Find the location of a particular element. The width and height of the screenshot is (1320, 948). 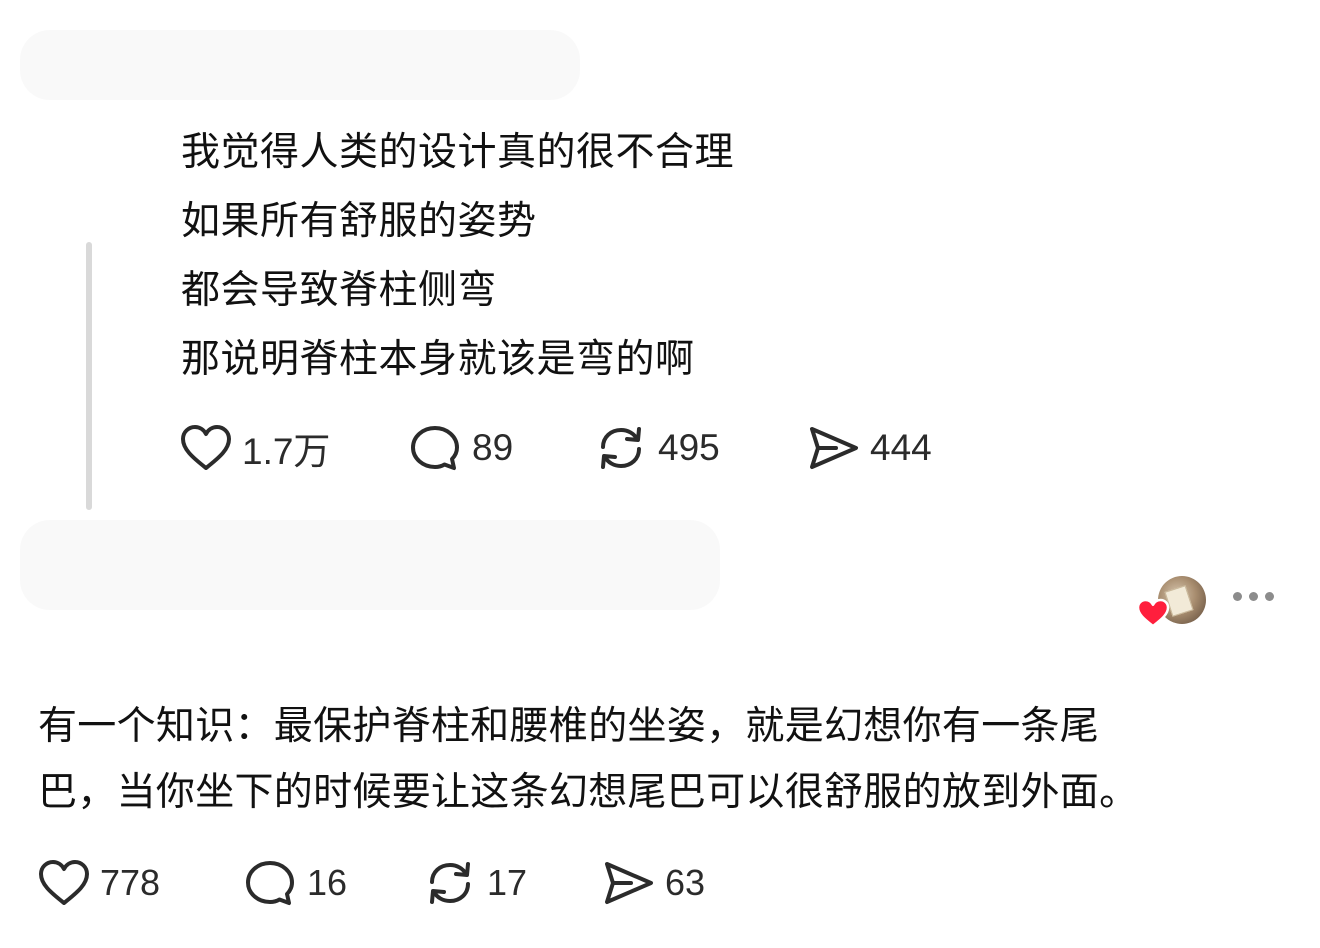

post-2-header is located at coordinates (660, 600).